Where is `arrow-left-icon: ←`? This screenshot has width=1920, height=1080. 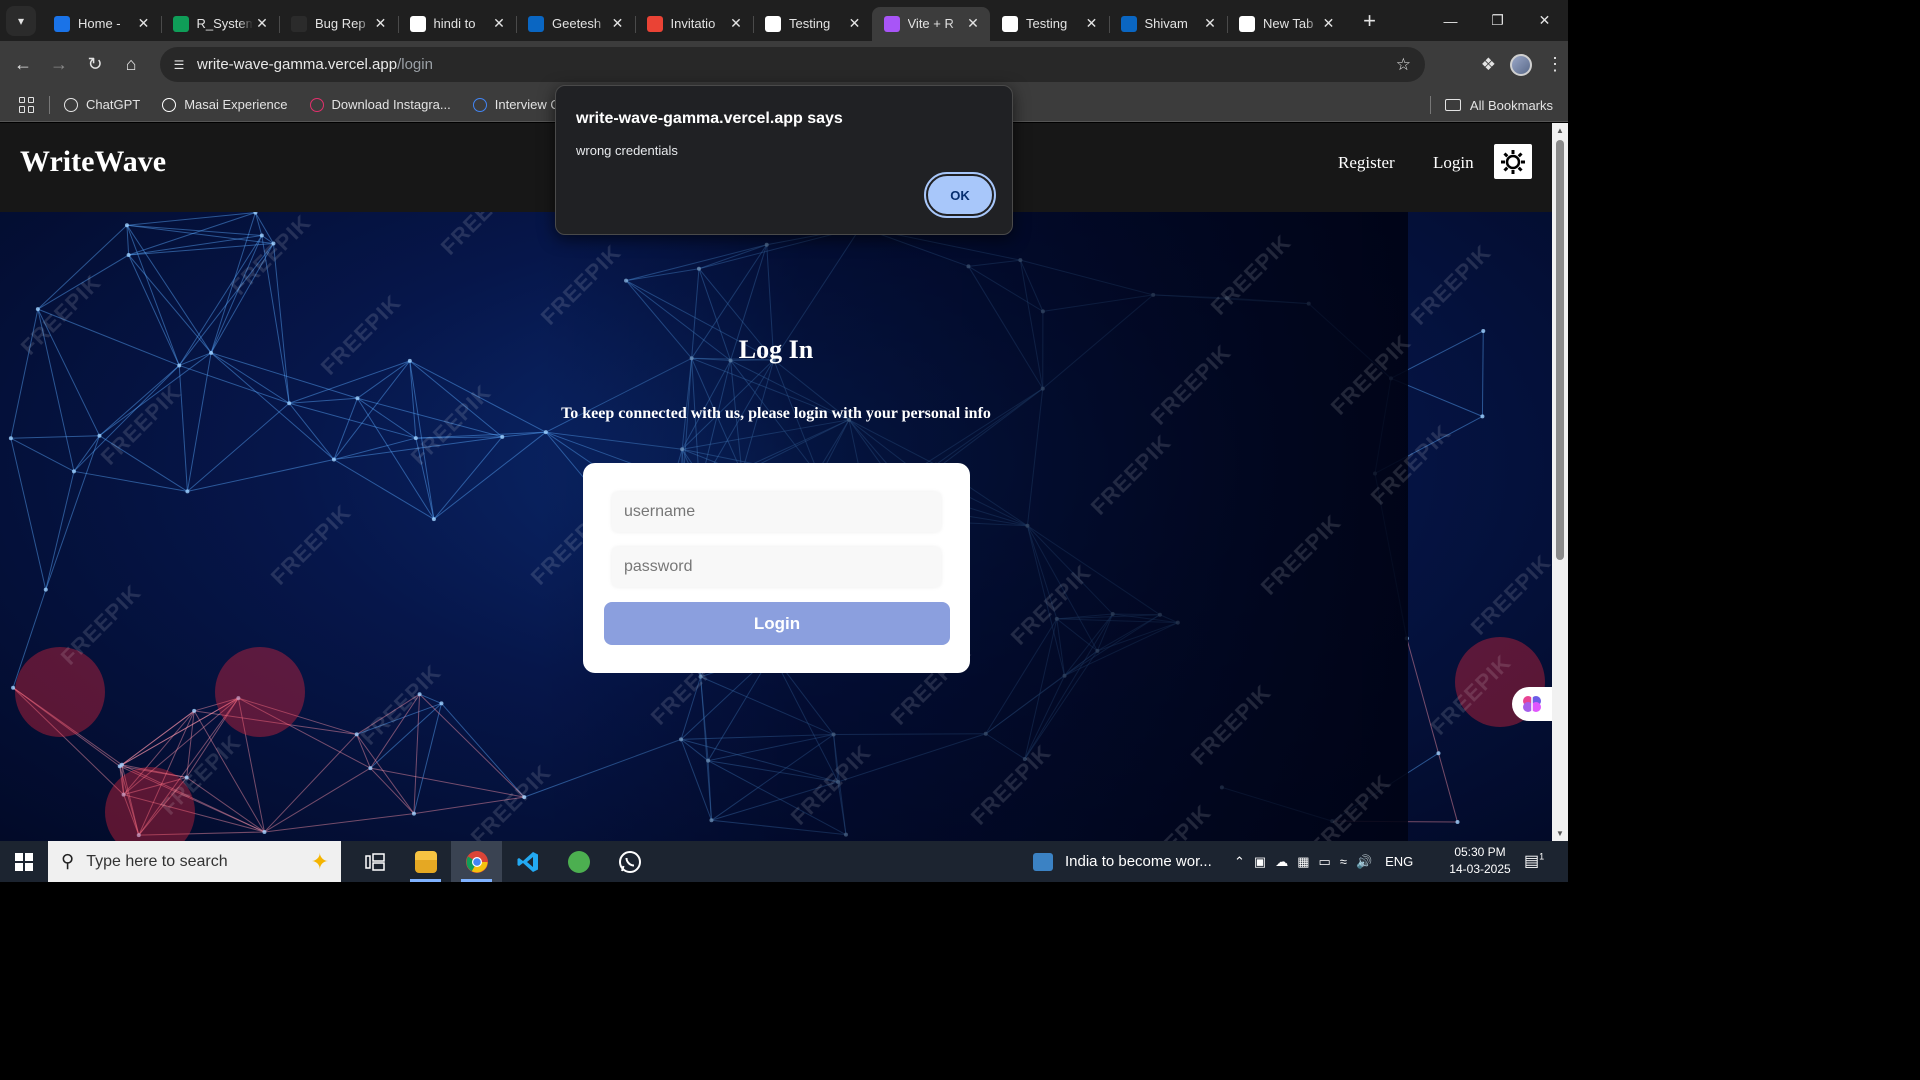
arrow-left-icon: ← is located at coordinates (23, 64).